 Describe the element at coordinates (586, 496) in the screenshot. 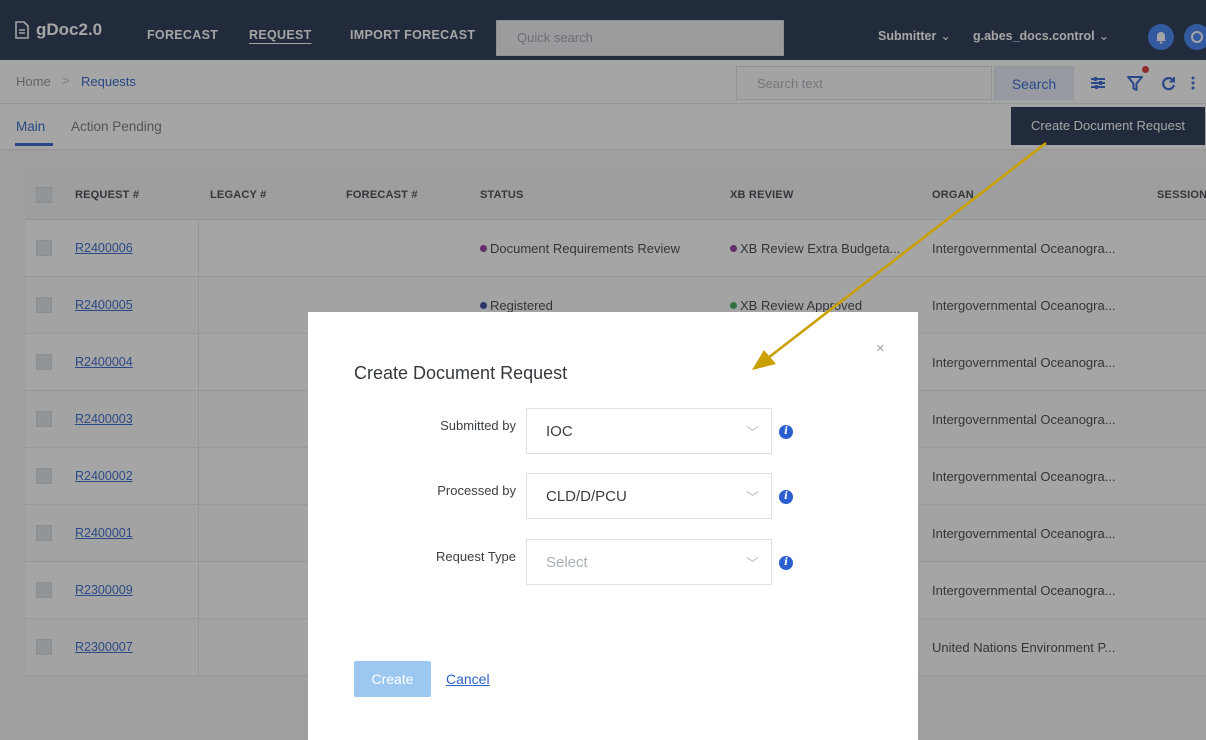

I see `processed-by-value: CLD/D/PCU` at that location.